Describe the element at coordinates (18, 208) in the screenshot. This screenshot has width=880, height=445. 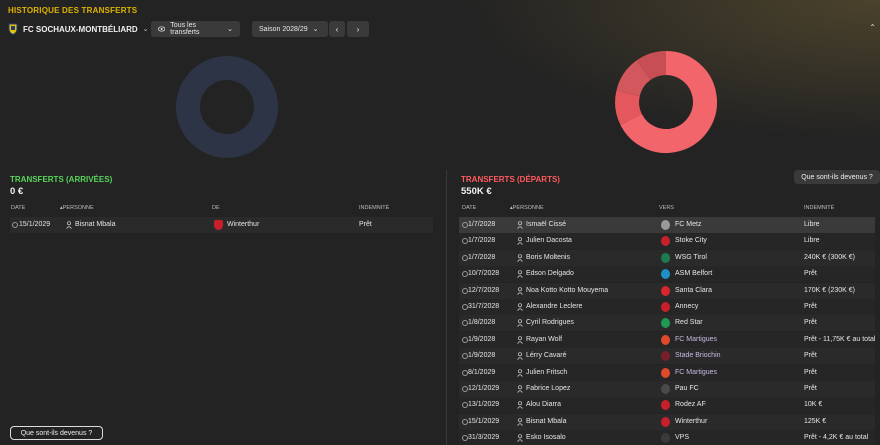
I see `arrivals-col-date: DATE` at that location.